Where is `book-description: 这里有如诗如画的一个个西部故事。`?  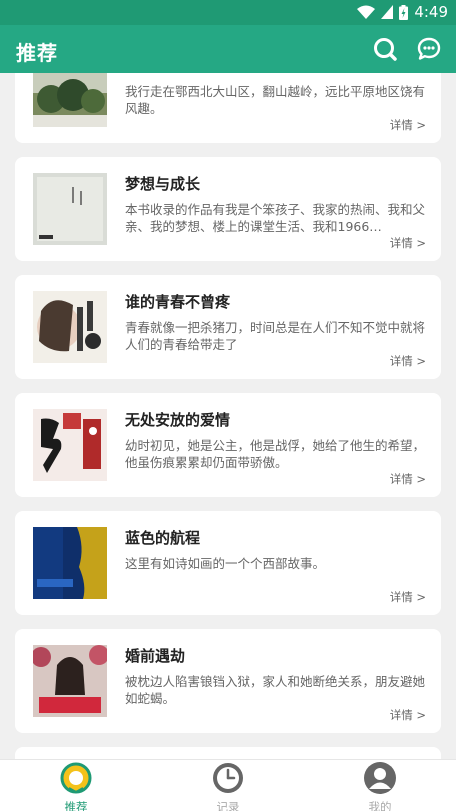 book-description: 这里有如诗如画的一个个西部故事。 is located at coordinates (225, 563).